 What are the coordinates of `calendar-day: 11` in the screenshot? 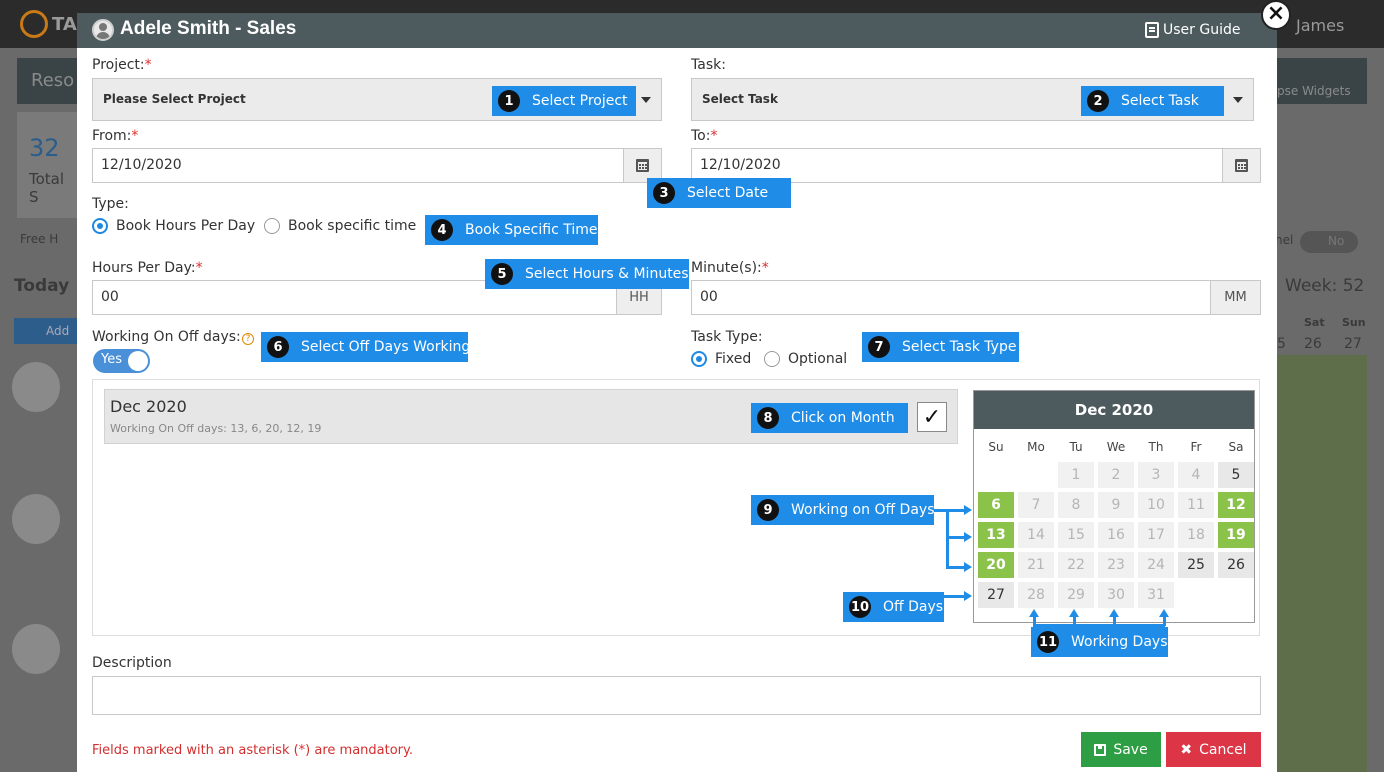 It's located at (1196, 505).